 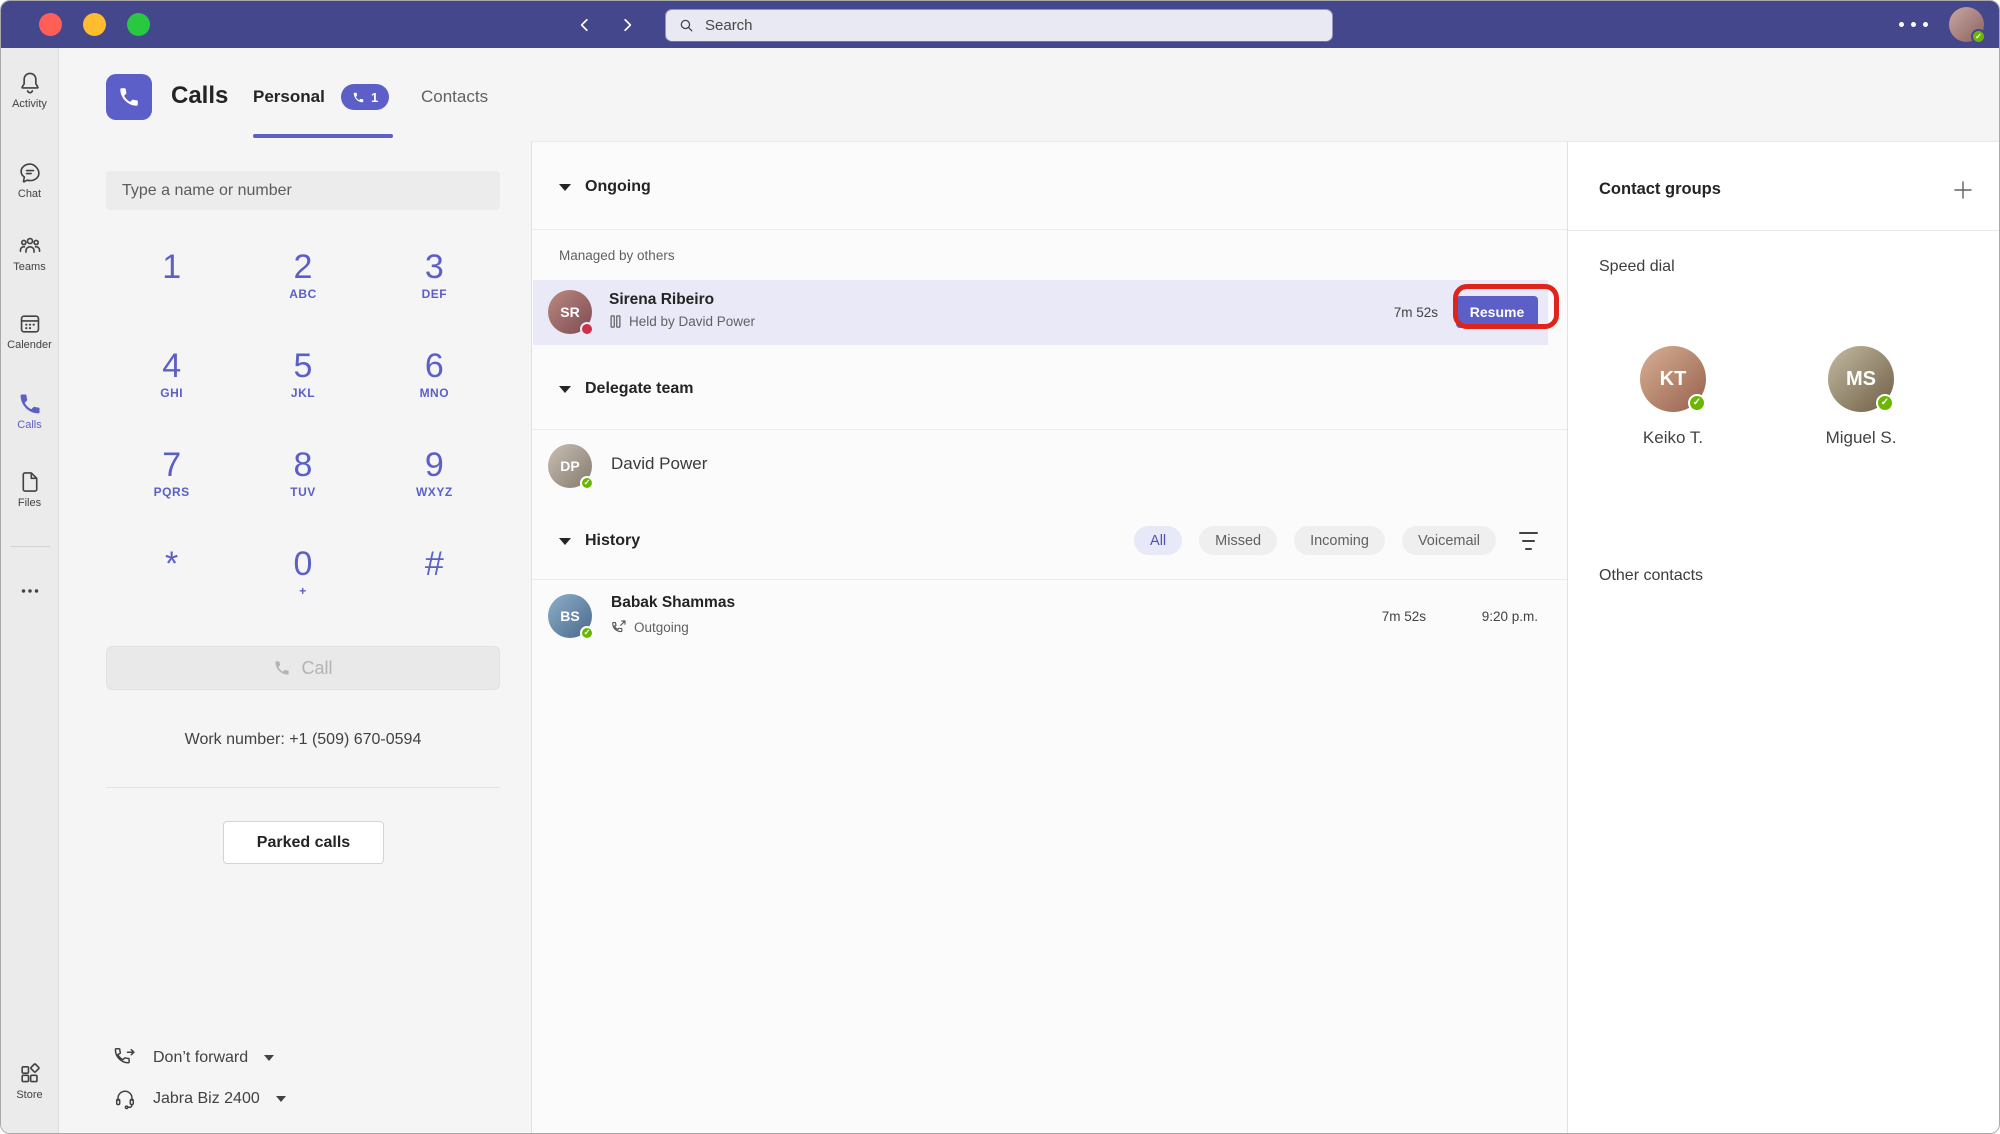 I want to click on rail-divider, so click(x=30, y=546).